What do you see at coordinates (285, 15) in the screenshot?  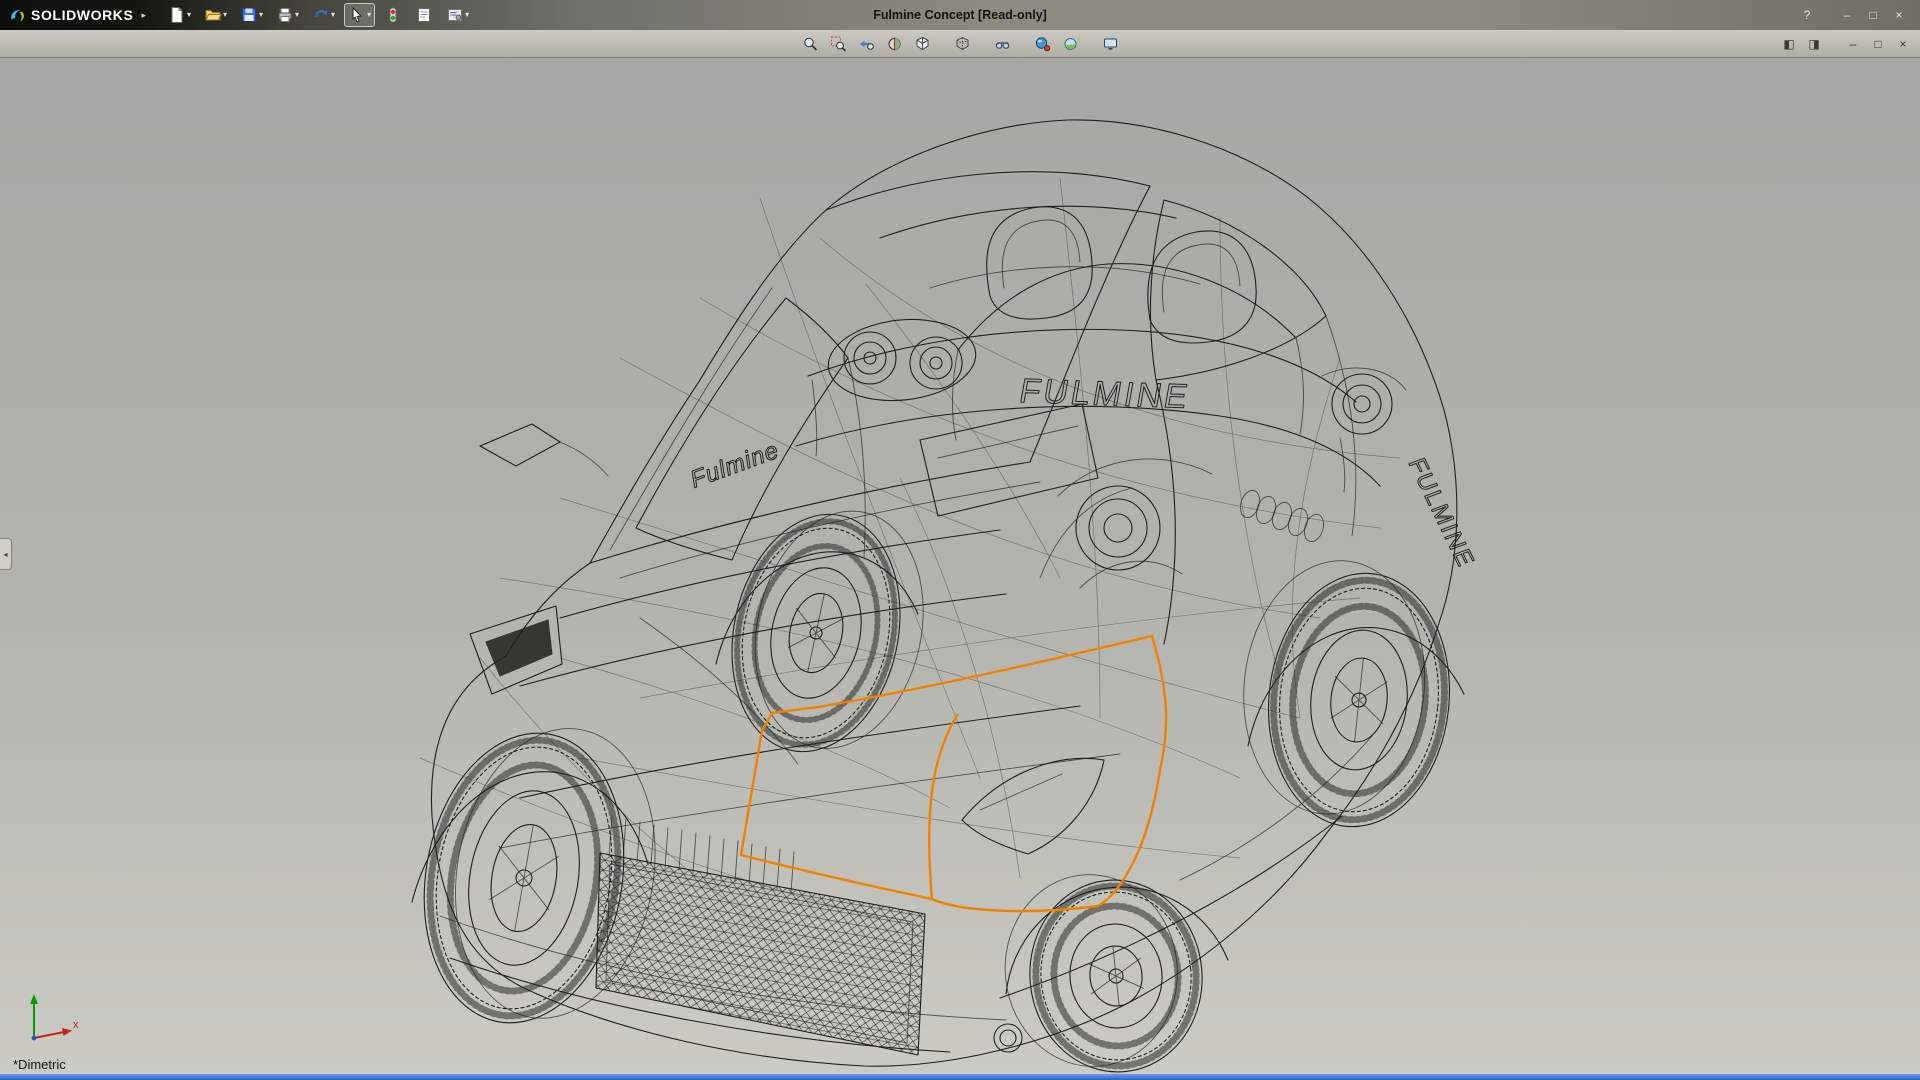 I see `print-icon` at bounding box center [285, 15].